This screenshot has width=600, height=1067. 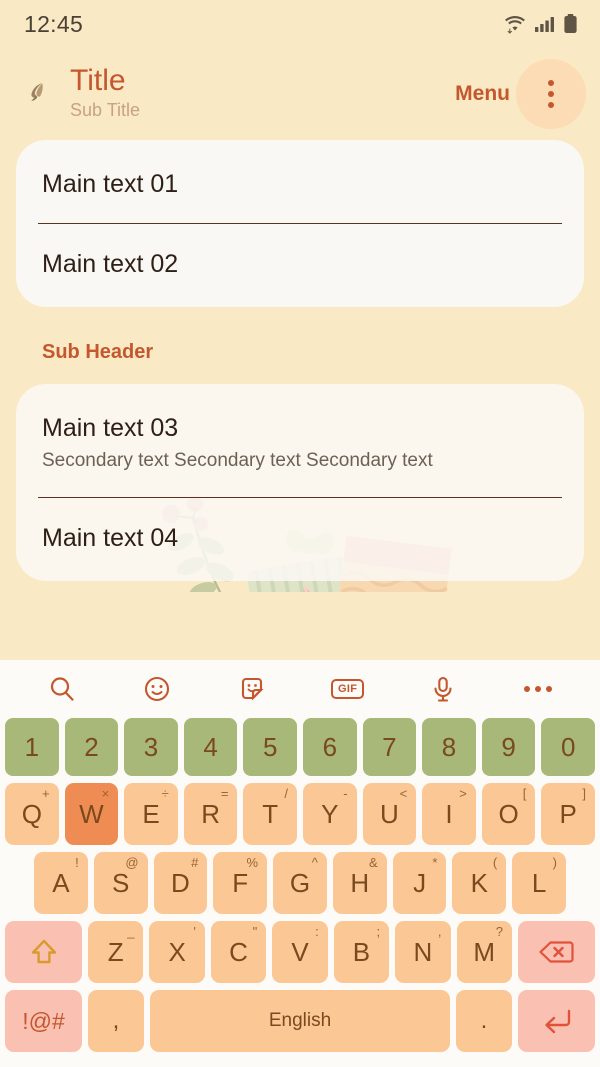 I want to click on key-h: & H, so click(x=359, y=883).